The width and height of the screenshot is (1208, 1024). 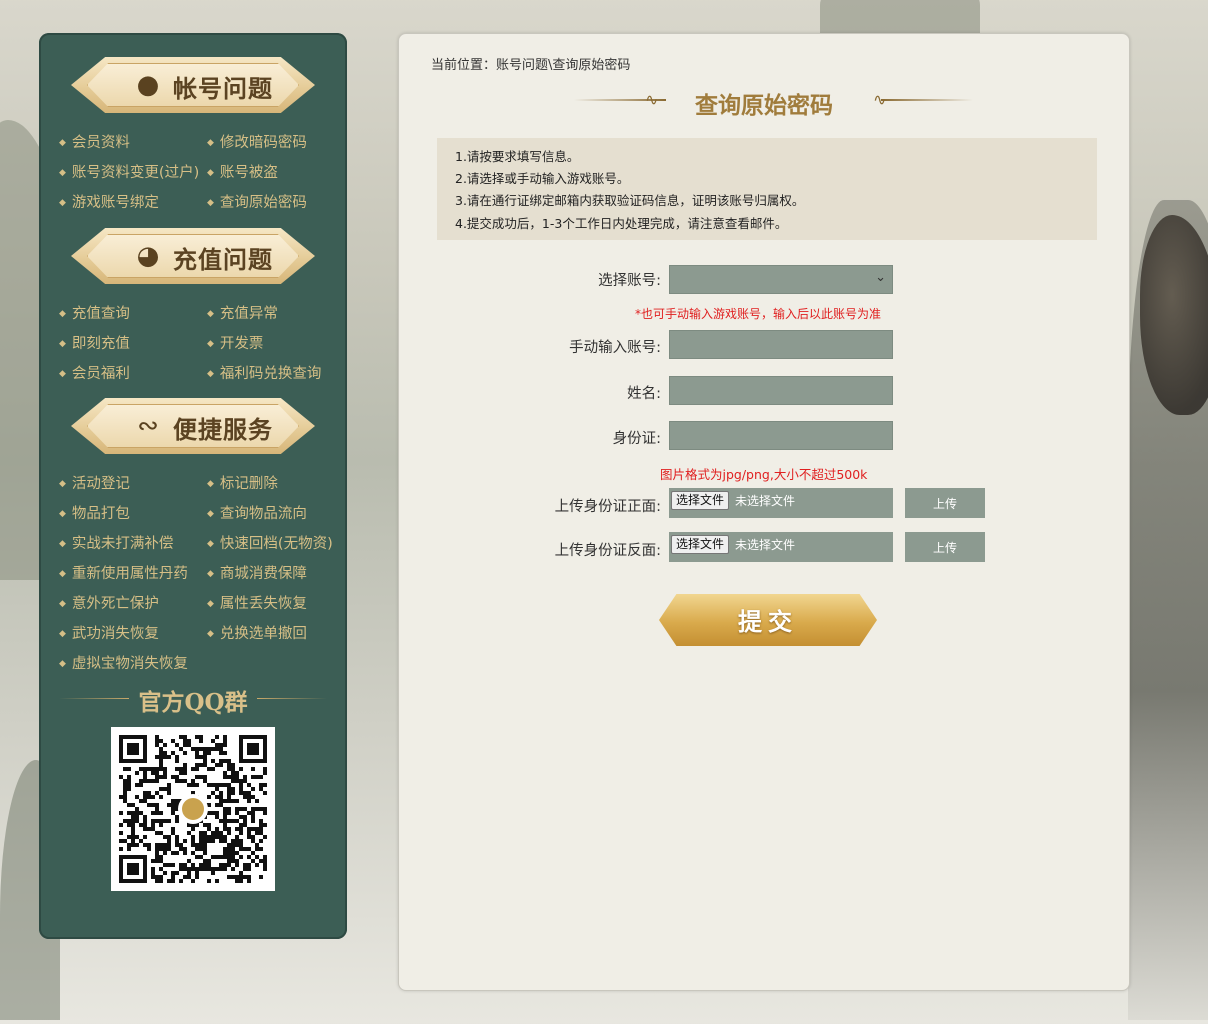 What do you see at coordinates (781, 435) in the screenshot?
I see `id-number-input` at bounding box center [781, 435].